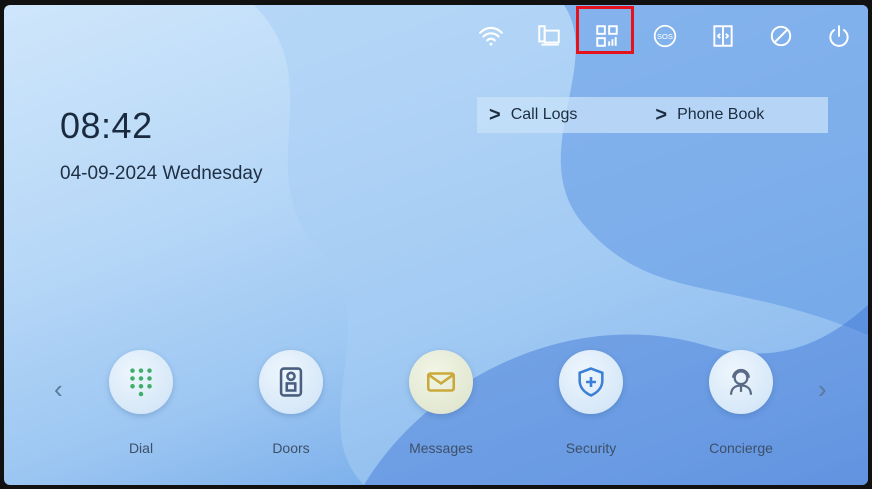 The image size is (872, 489). Describe the element at coordinates (591, 448) in the screenshot. I see `app-label-security: Security` at that location.